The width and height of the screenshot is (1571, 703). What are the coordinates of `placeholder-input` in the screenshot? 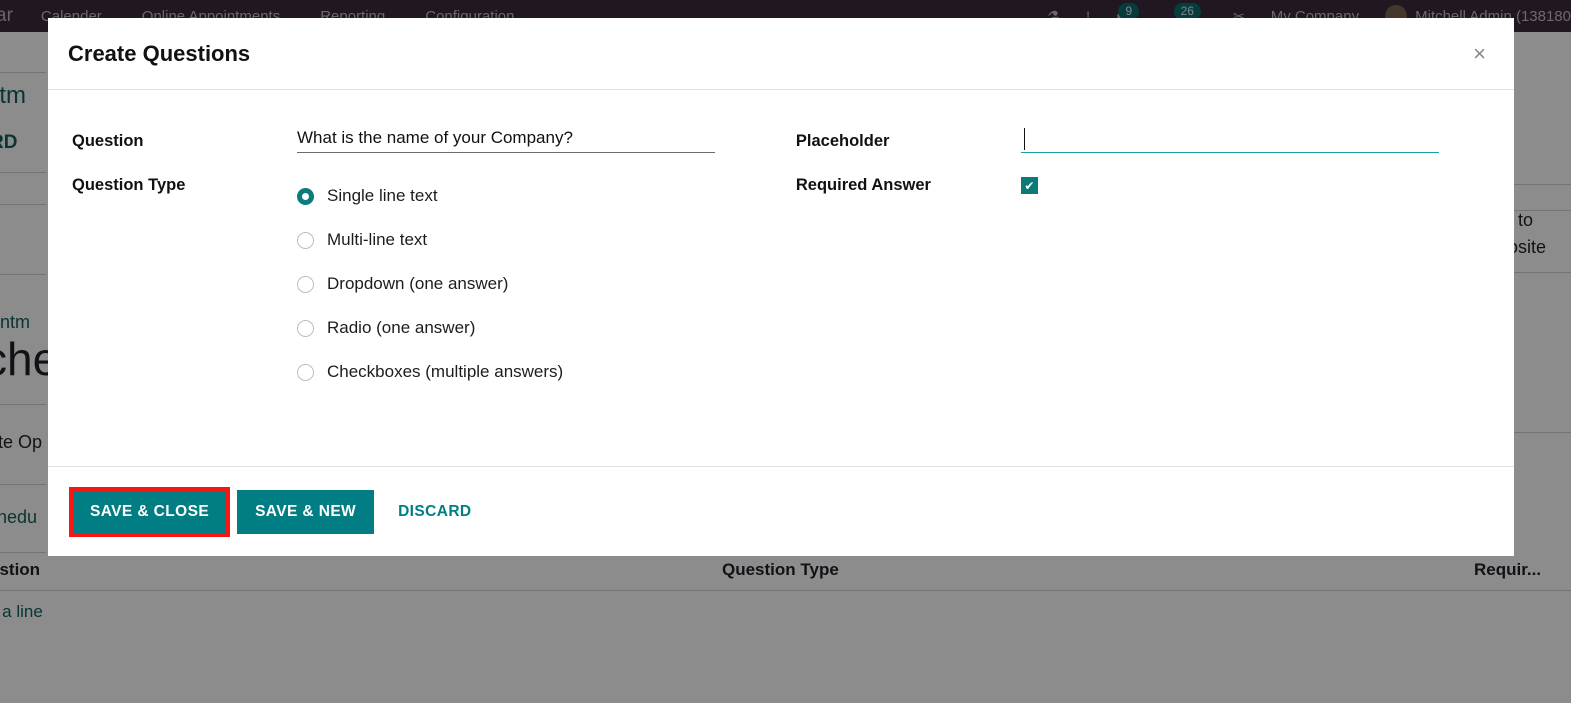 It's located at (1229, 140).